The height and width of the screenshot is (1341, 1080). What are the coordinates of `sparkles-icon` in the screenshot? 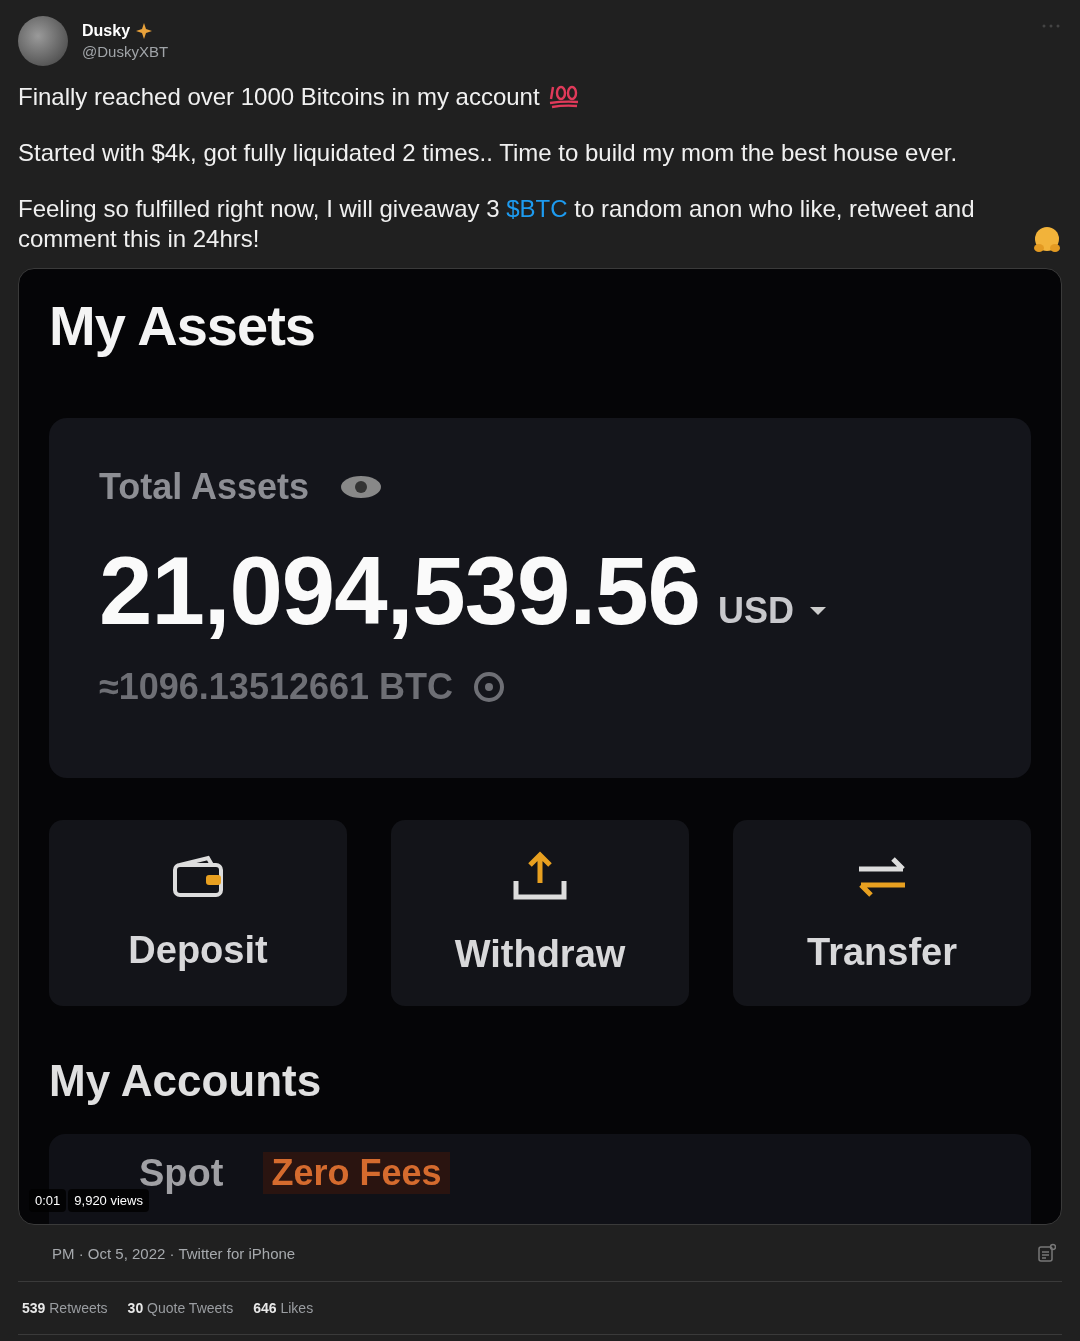 It's located at (144, 31).